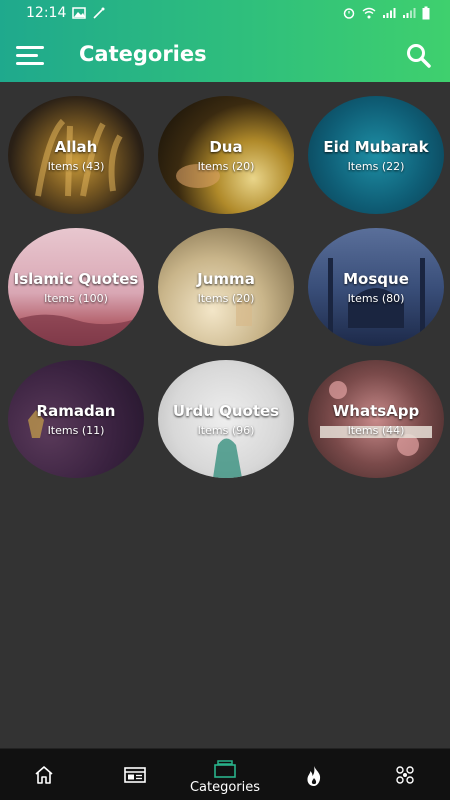  I want to click on menu-button, so click(31, 56).